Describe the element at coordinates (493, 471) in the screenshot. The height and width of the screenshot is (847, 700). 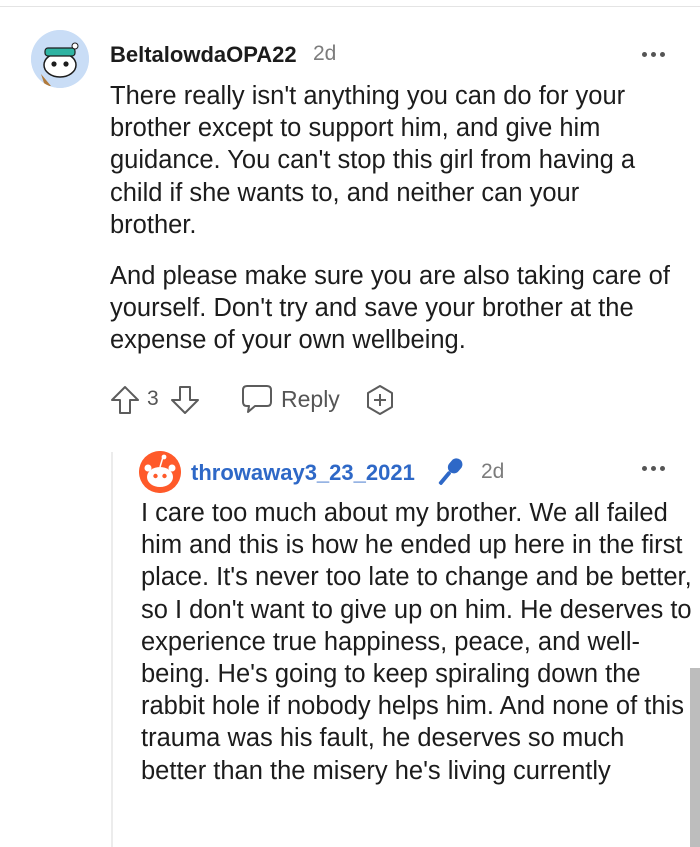
I see `reply-timestamp: 2d` at that location.